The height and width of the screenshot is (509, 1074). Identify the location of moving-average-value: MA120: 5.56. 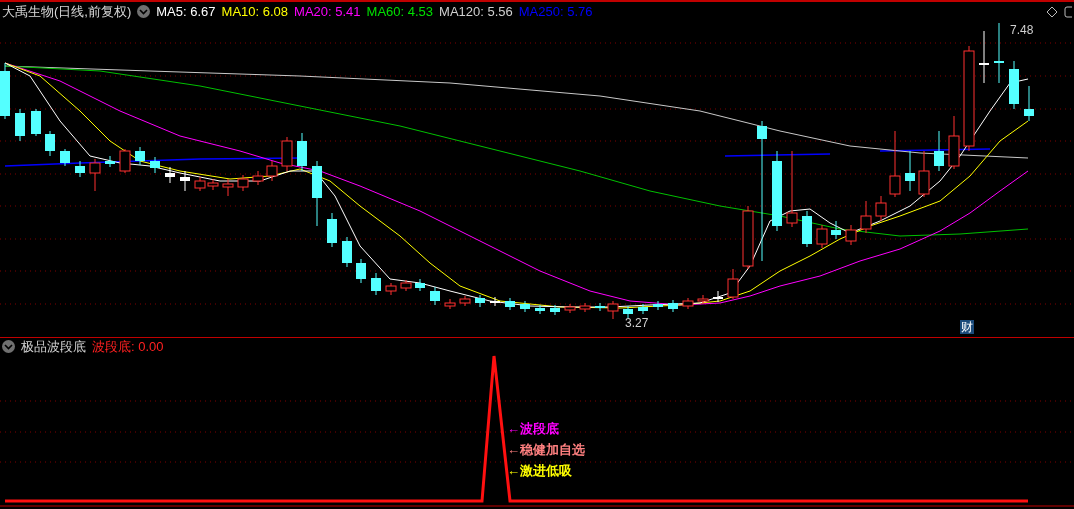
(476, 11).